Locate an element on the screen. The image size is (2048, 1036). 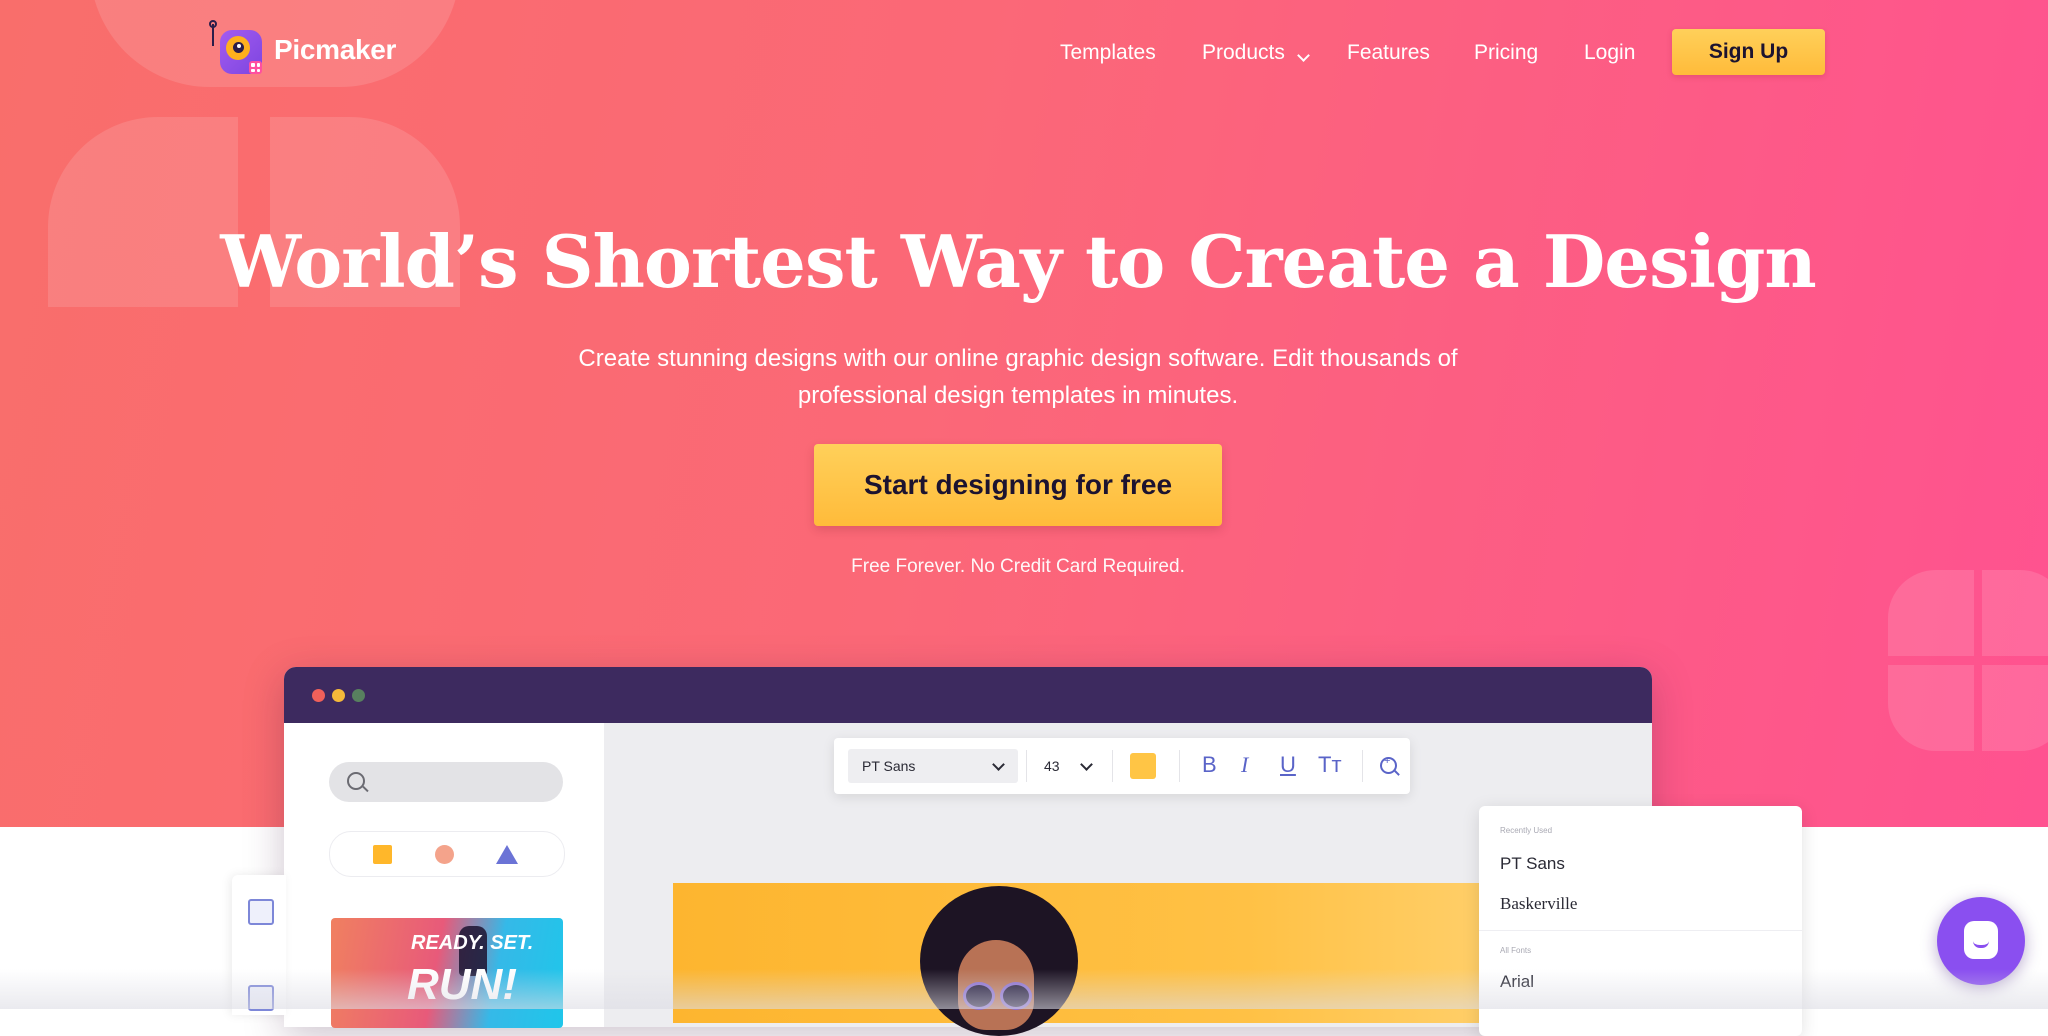
triangle-shape-icon is located at coordinates (507, 854).